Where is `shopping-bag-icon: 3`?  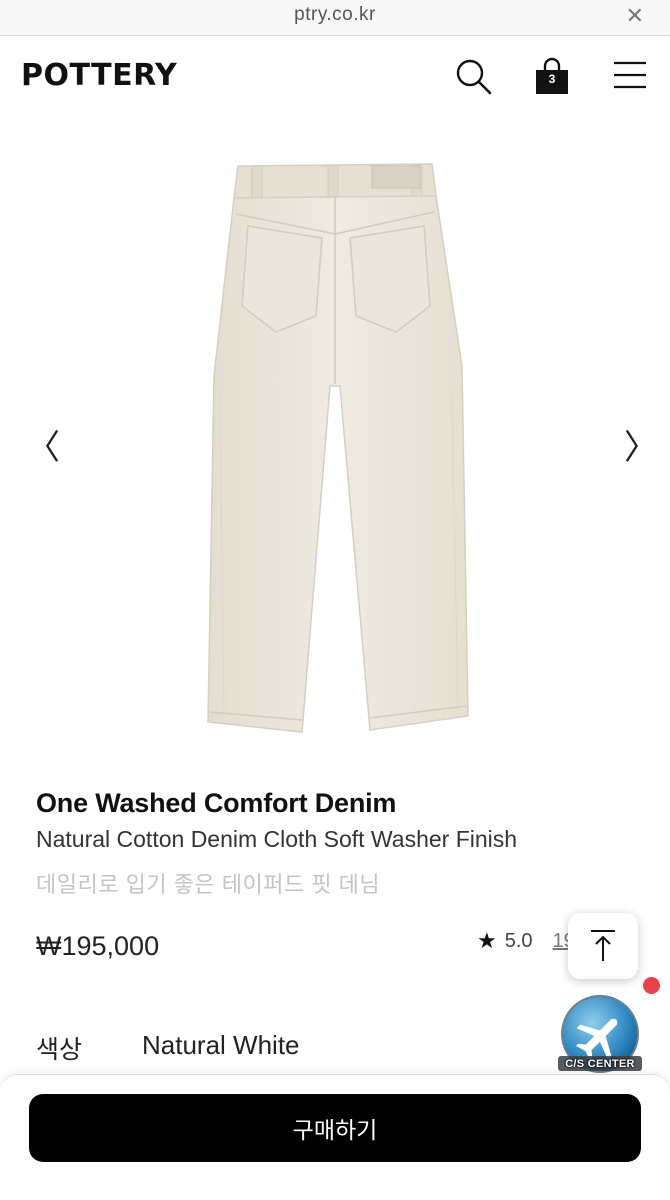
shopping-bag-icon: 3 is located at coordinates (552, 76).